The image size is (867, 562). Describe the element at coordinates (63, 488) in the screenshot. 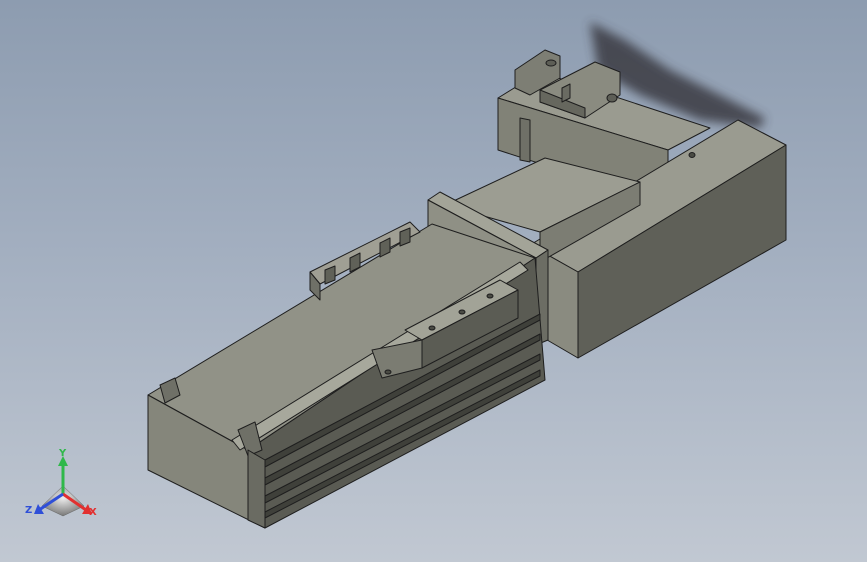

I see `view-orientation-triad: Y X Z` at that location.